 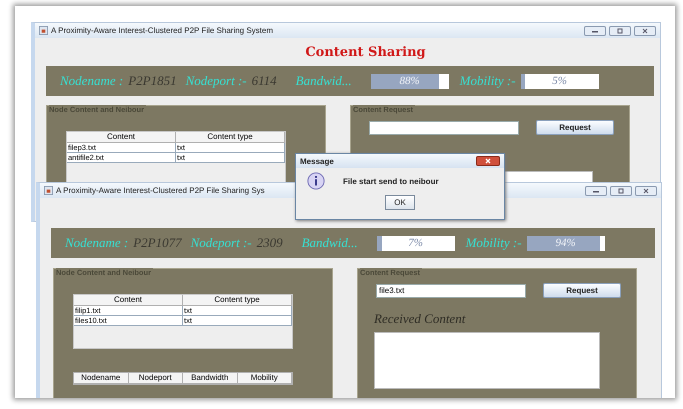 What do you see at coordinates (264, 81) in the screenshot?
I see `nodeport-value: 6114` at bounding box center [264, 81].